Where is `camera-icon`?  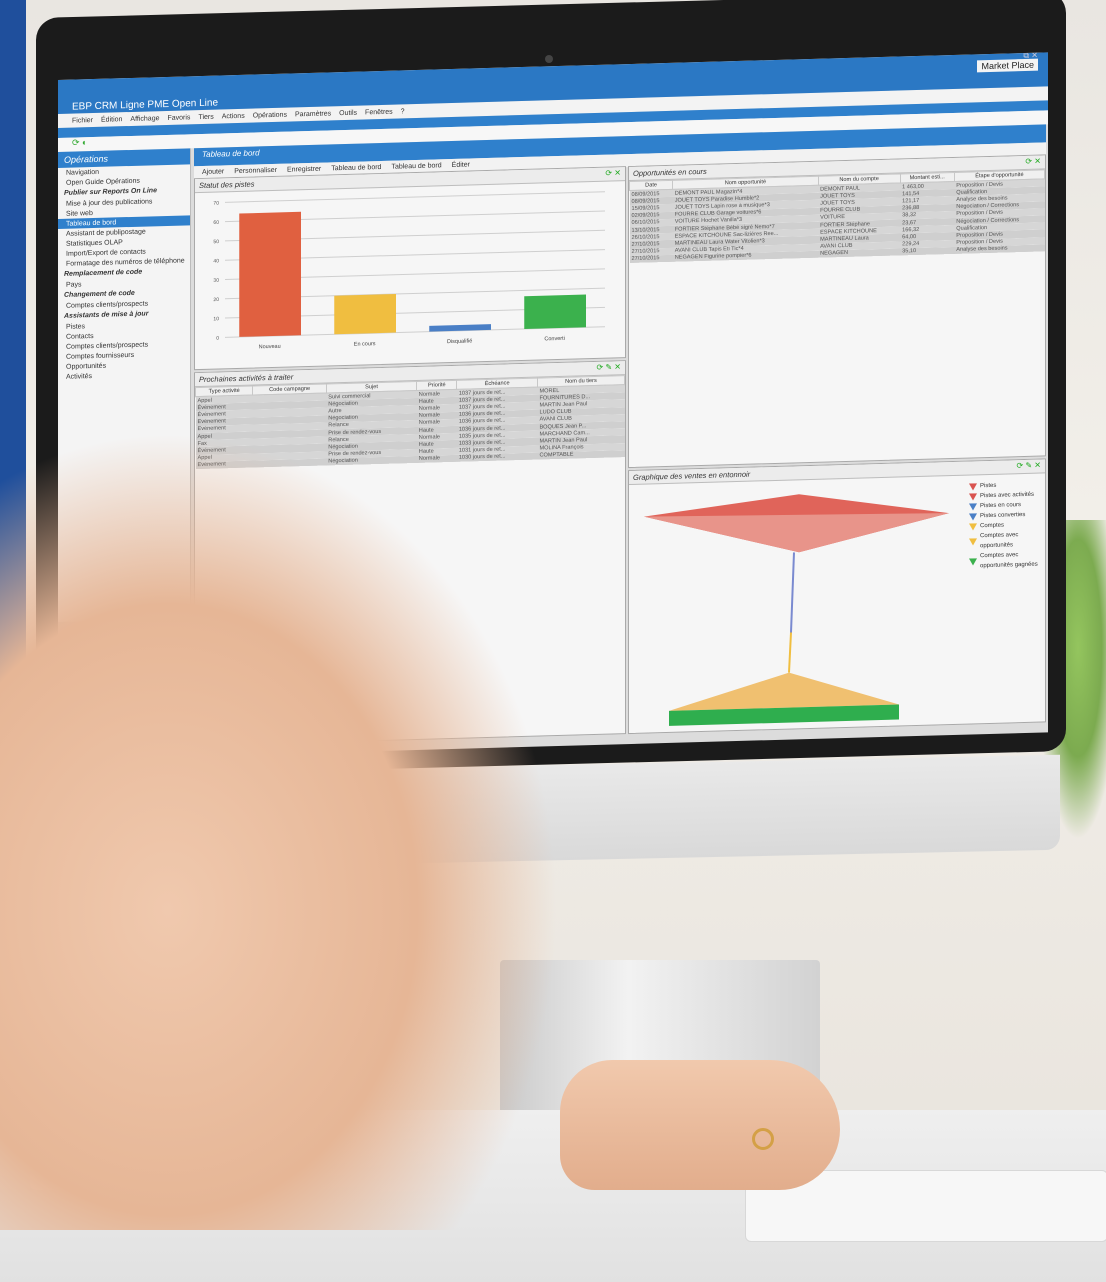 camera-icon is located at coordinates (549, 59).